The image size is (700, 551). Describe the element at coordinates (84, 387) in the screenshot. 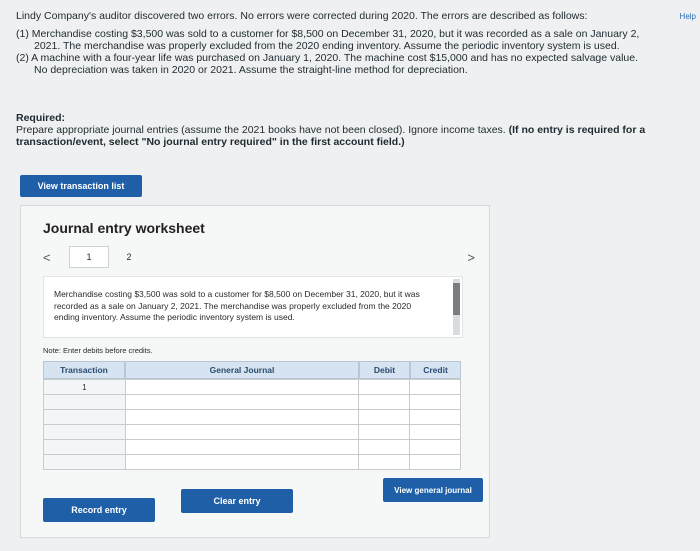

I see `transaction-number: 1` at that location.